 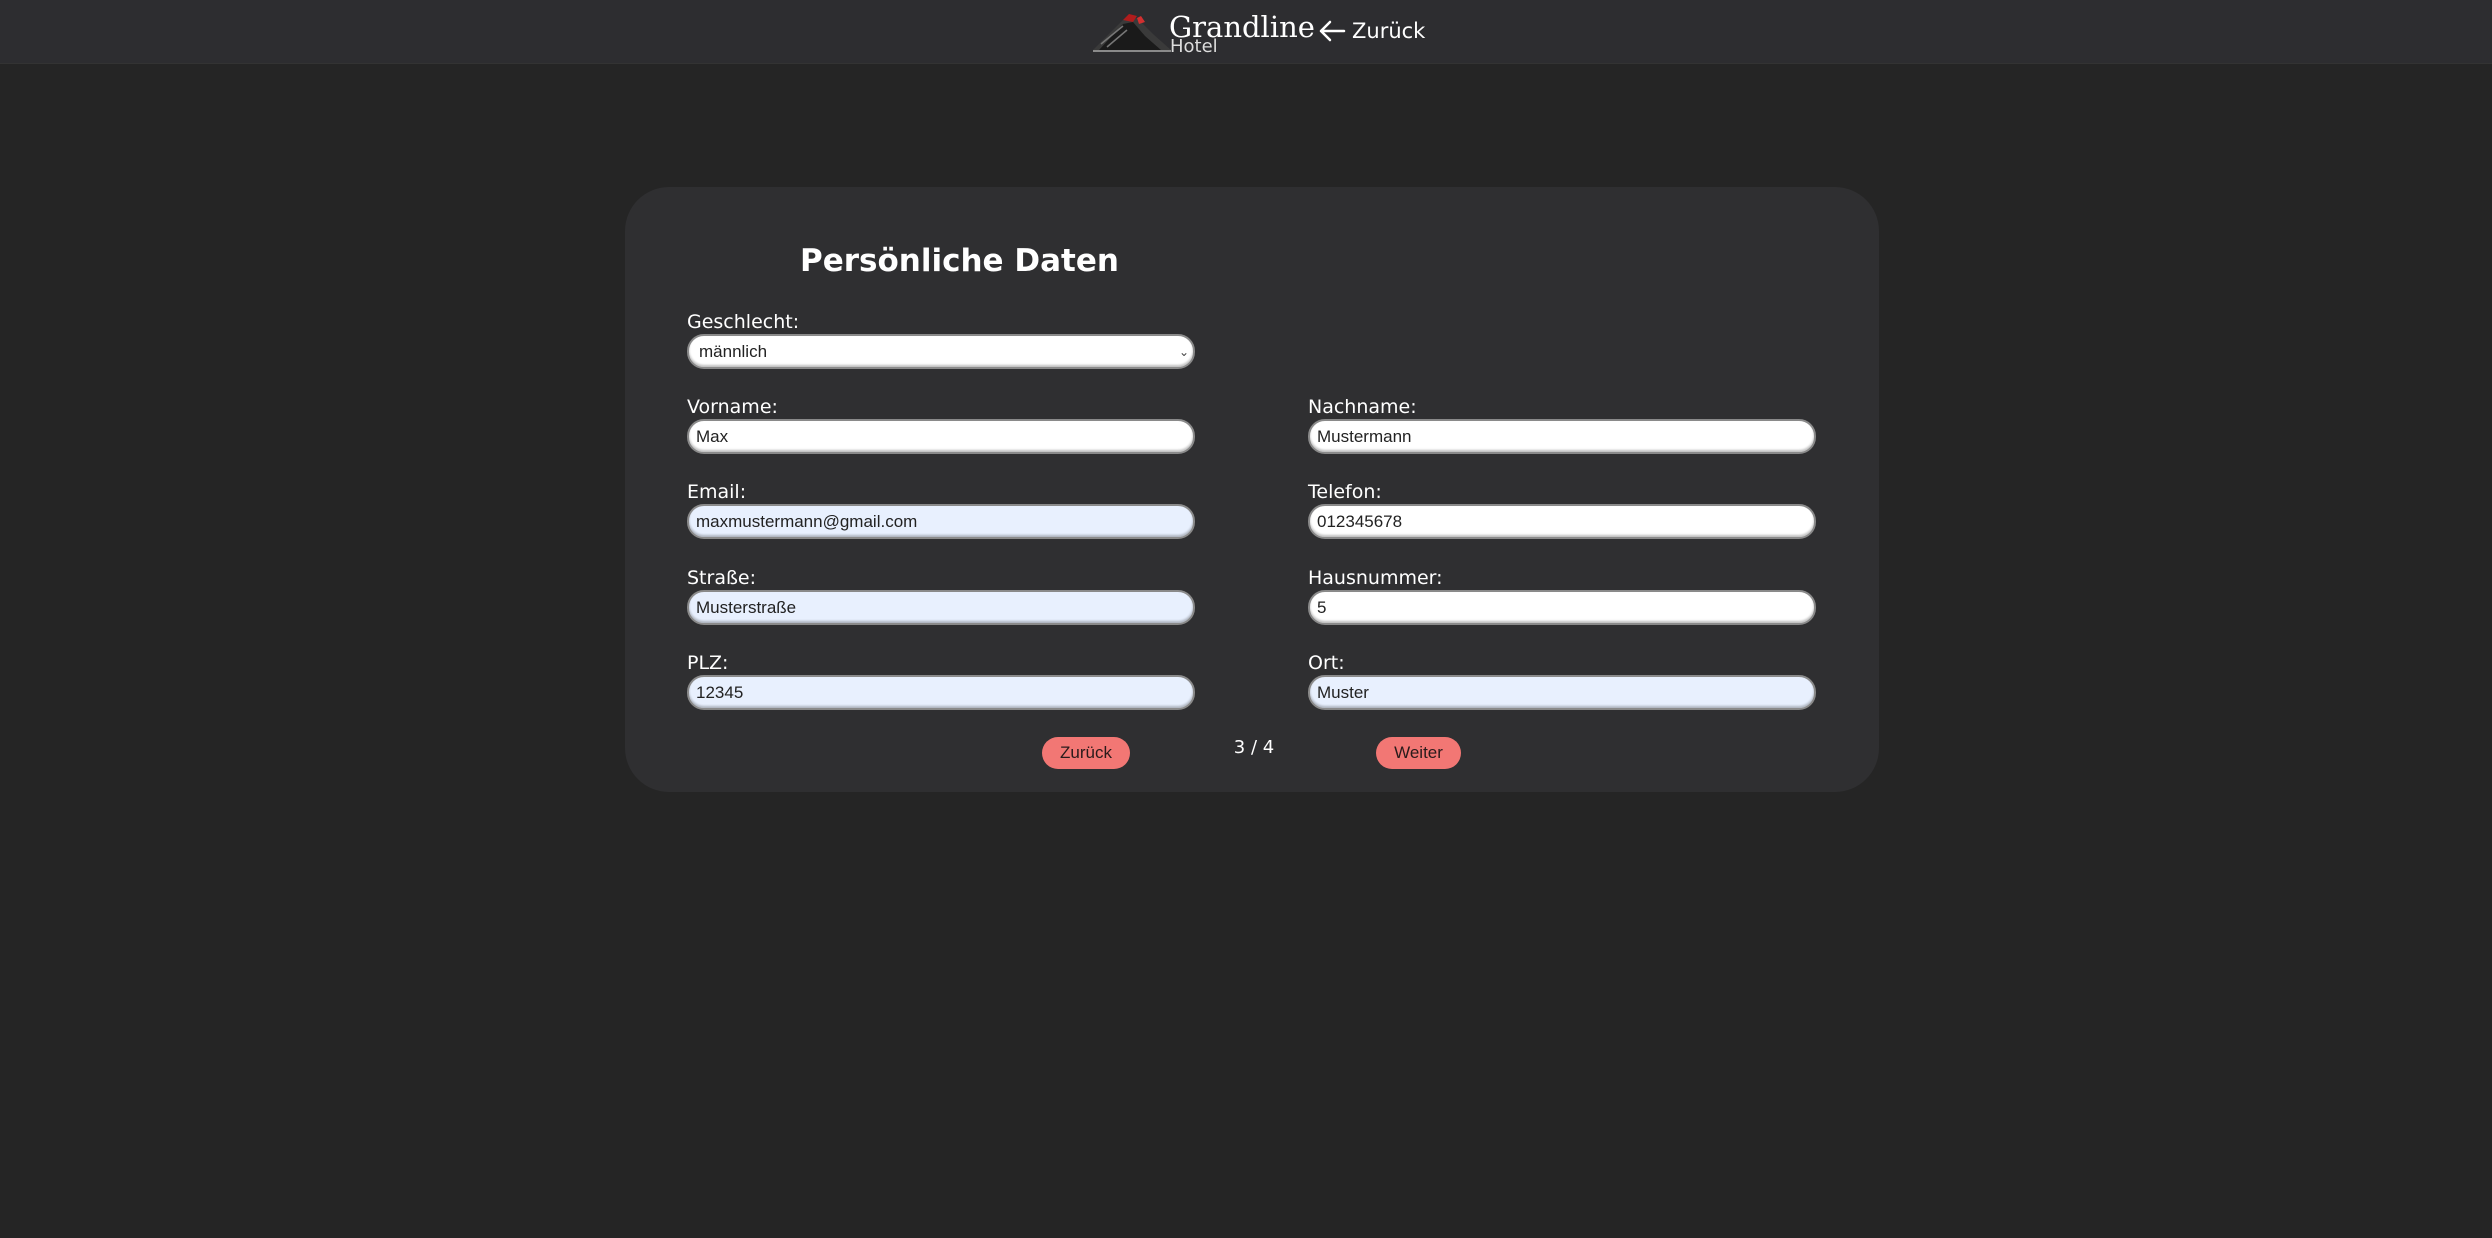 I want to click on city-value: Muster, so click(x=1343, y=692).